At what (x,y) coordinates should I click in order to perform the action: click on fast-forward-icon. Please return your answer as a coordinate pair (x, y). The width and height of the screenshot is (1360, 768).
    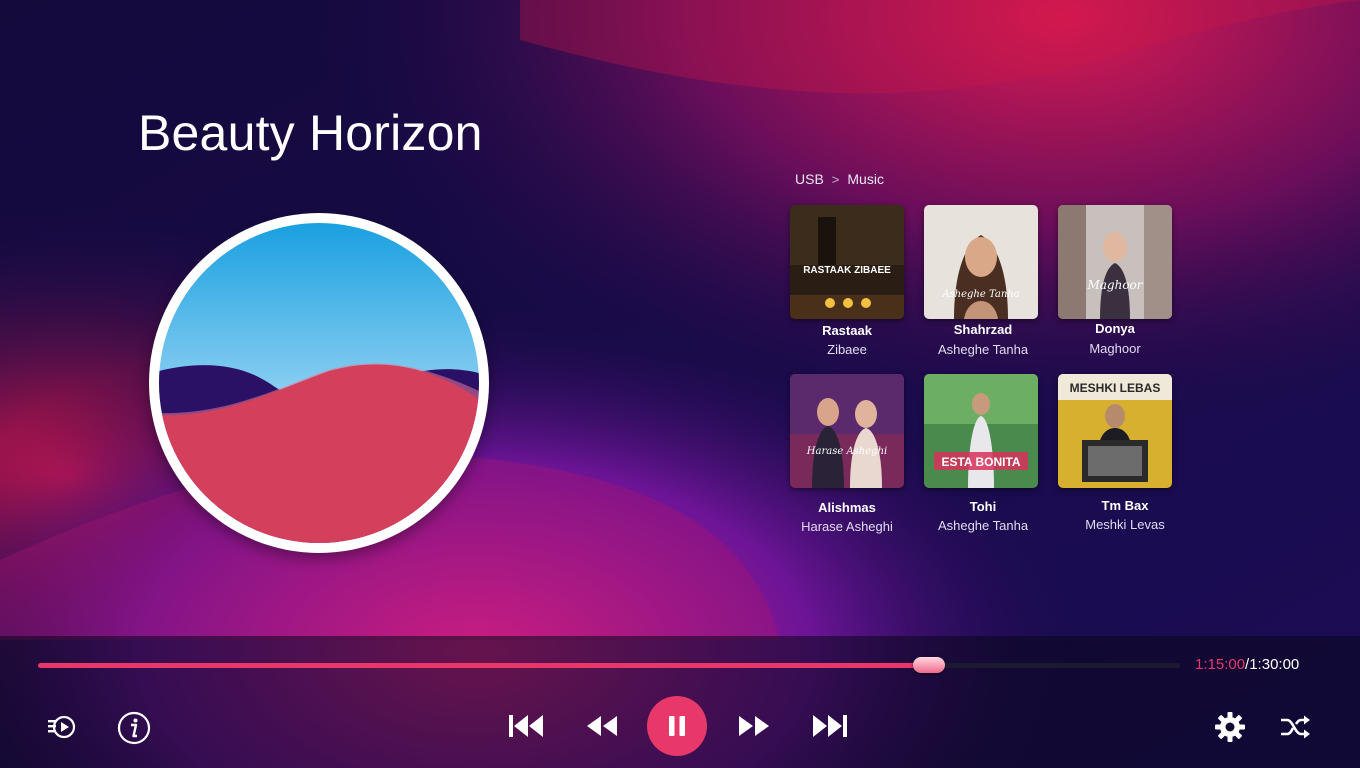
    Looking at the image, I should click on (754, 726).